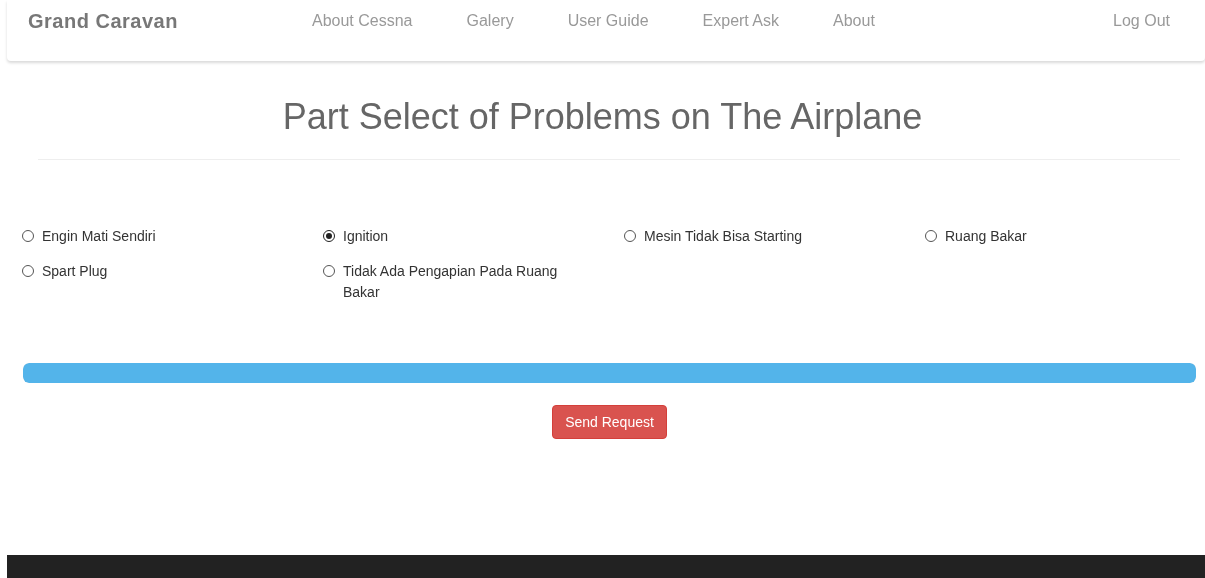 The image size is (1205, 578). I want to click on brand-logo: Grand Caravan, so click(170, 21).